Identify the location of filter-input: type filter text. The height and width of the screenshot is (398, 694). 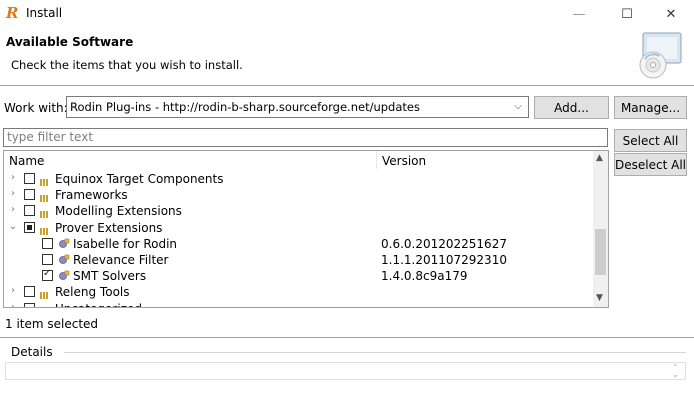
(305, 137).